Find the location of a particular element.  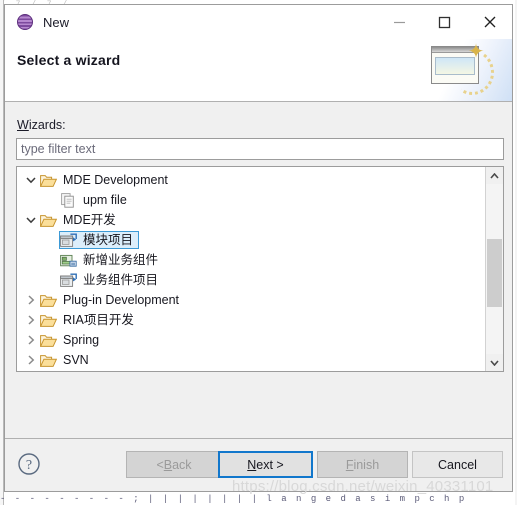

tree-item-content: 模块项目 is located at coordinates (99, 240).